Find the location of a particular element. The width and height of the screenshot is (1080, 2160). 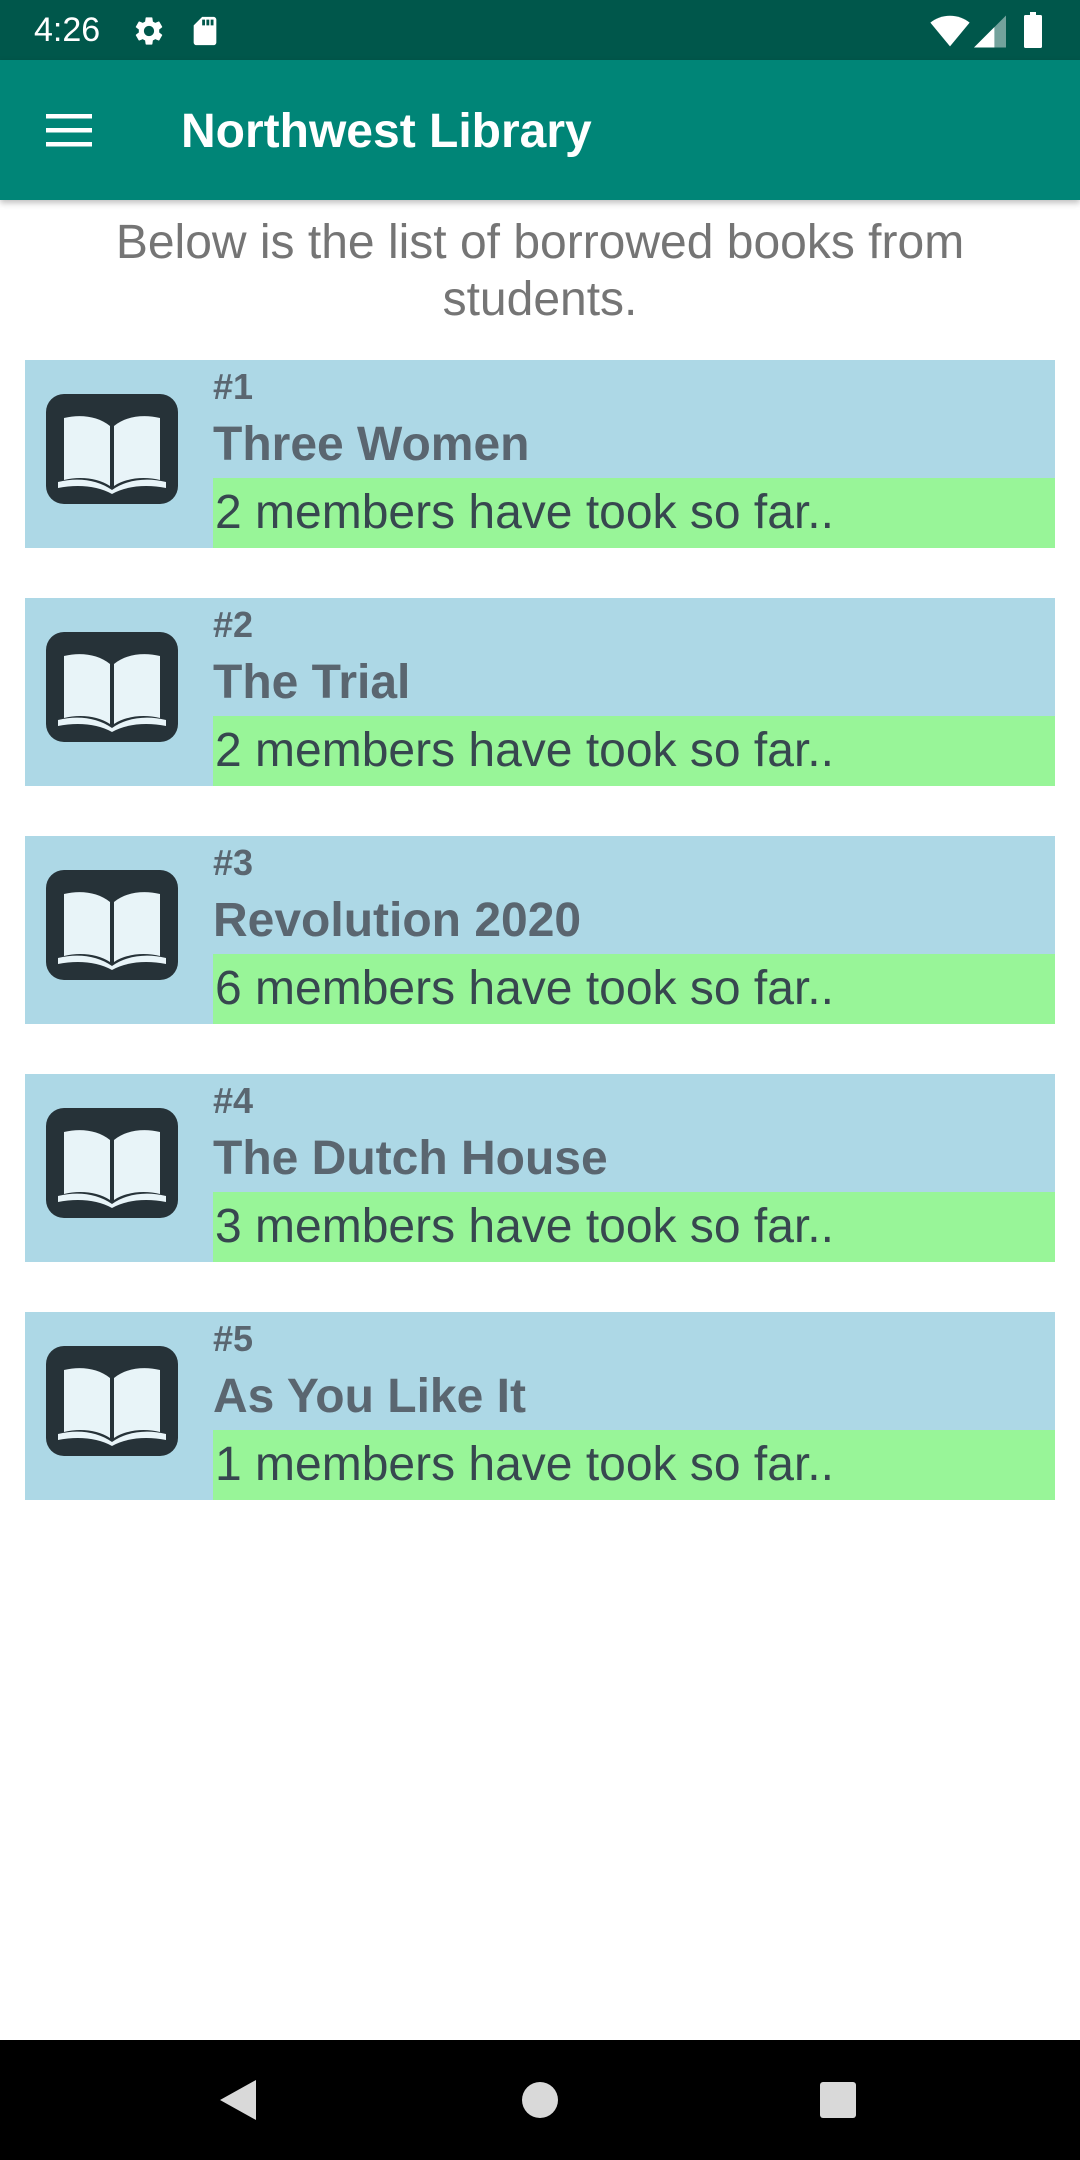

book-title: The Trial is located at coordinates (312, 682).